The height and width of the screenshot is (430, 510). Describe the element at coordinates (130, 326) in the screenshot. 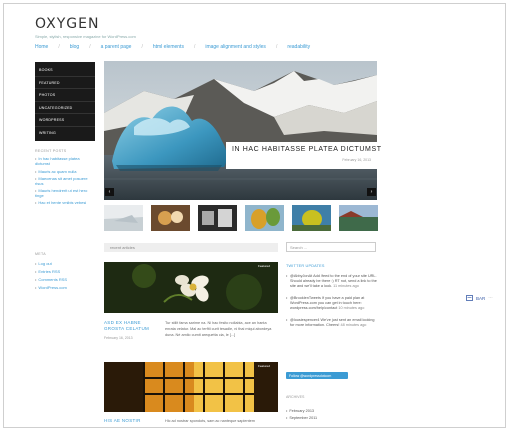

I see `post-title: ASD EX HABNE GROSTA CELATUM` at that location.